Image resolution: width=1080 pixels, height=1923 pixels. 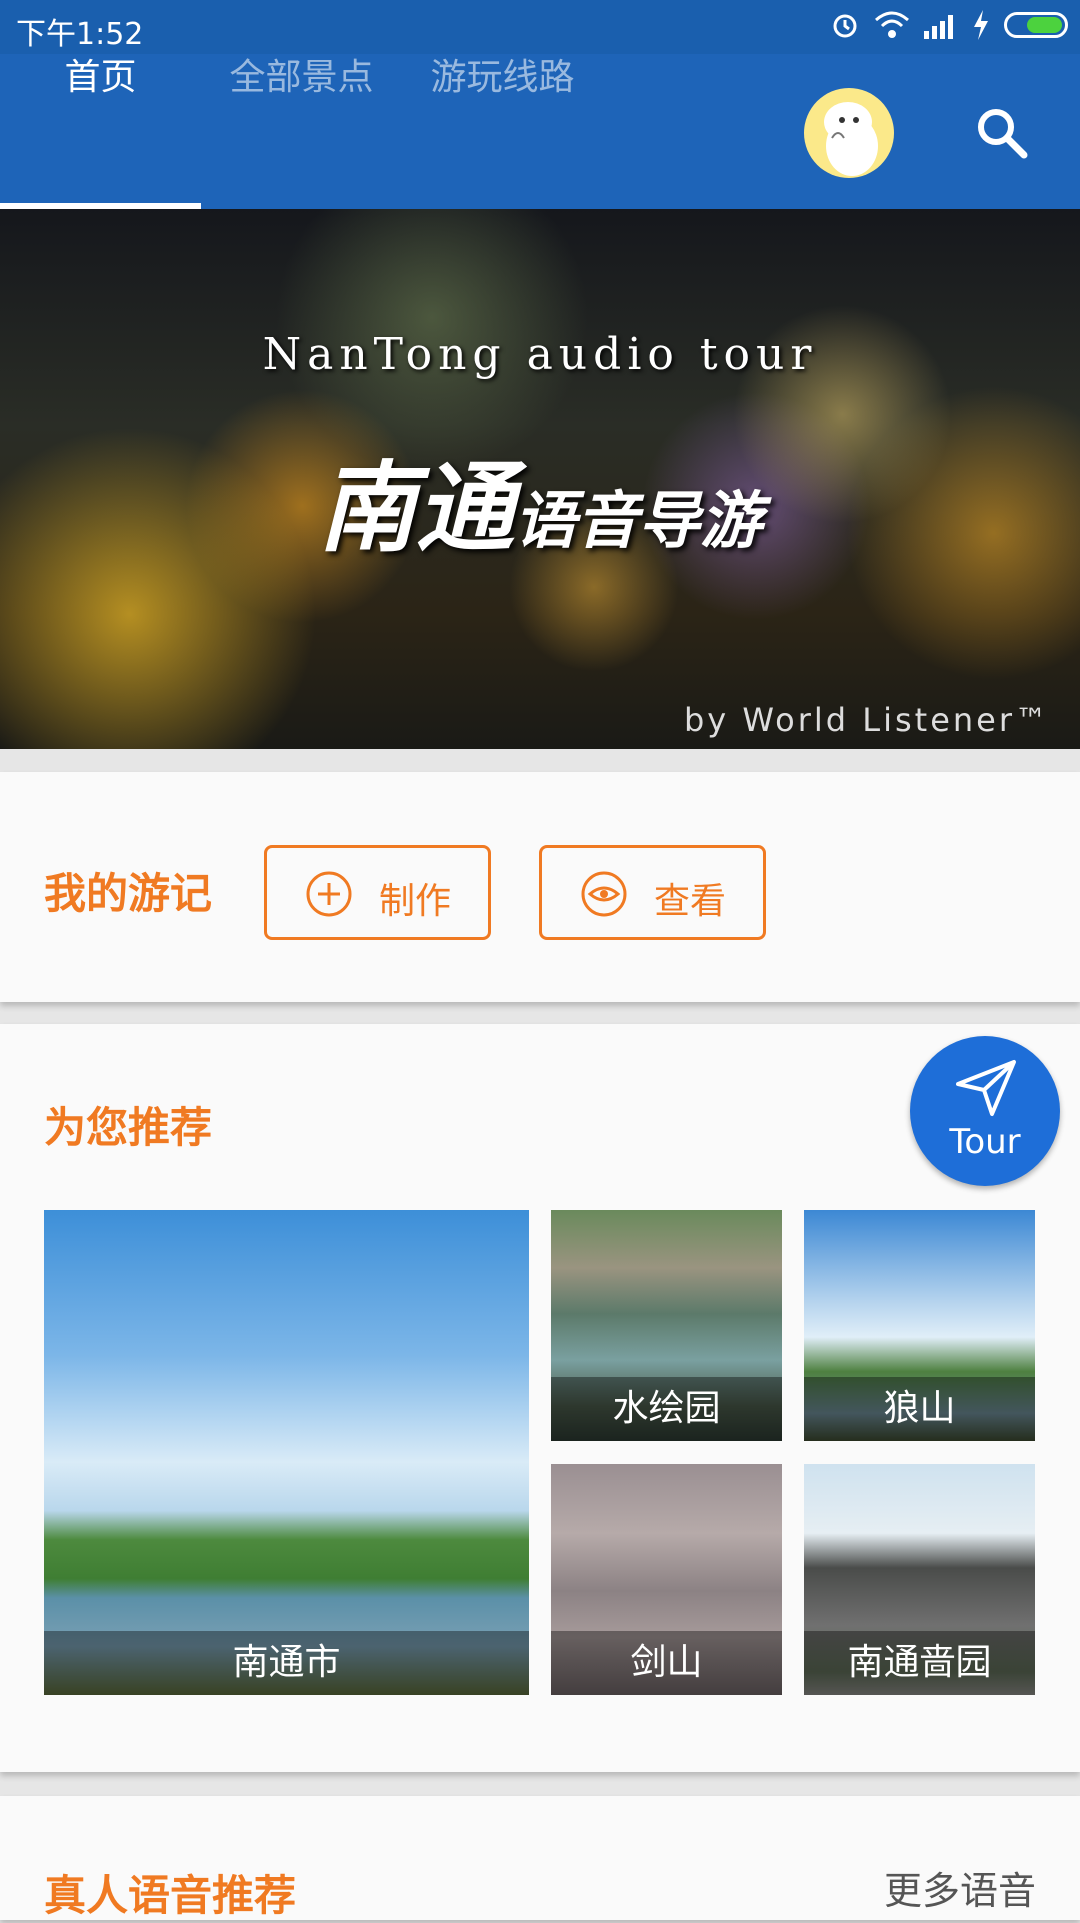 What do you see at coordinates (690, 901) in the screenshot?
I see `view-travelogue-label: 查看` at bounding box center [690, 901].